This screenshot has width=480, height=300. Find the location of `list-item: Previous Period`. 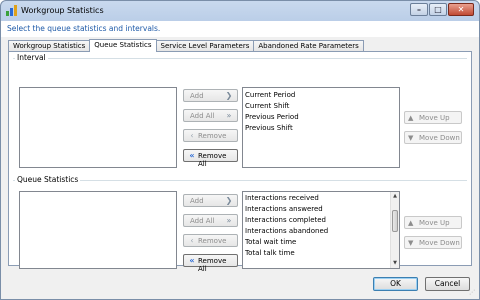

list-item: Previous Period is located at coordinates (321, 117).